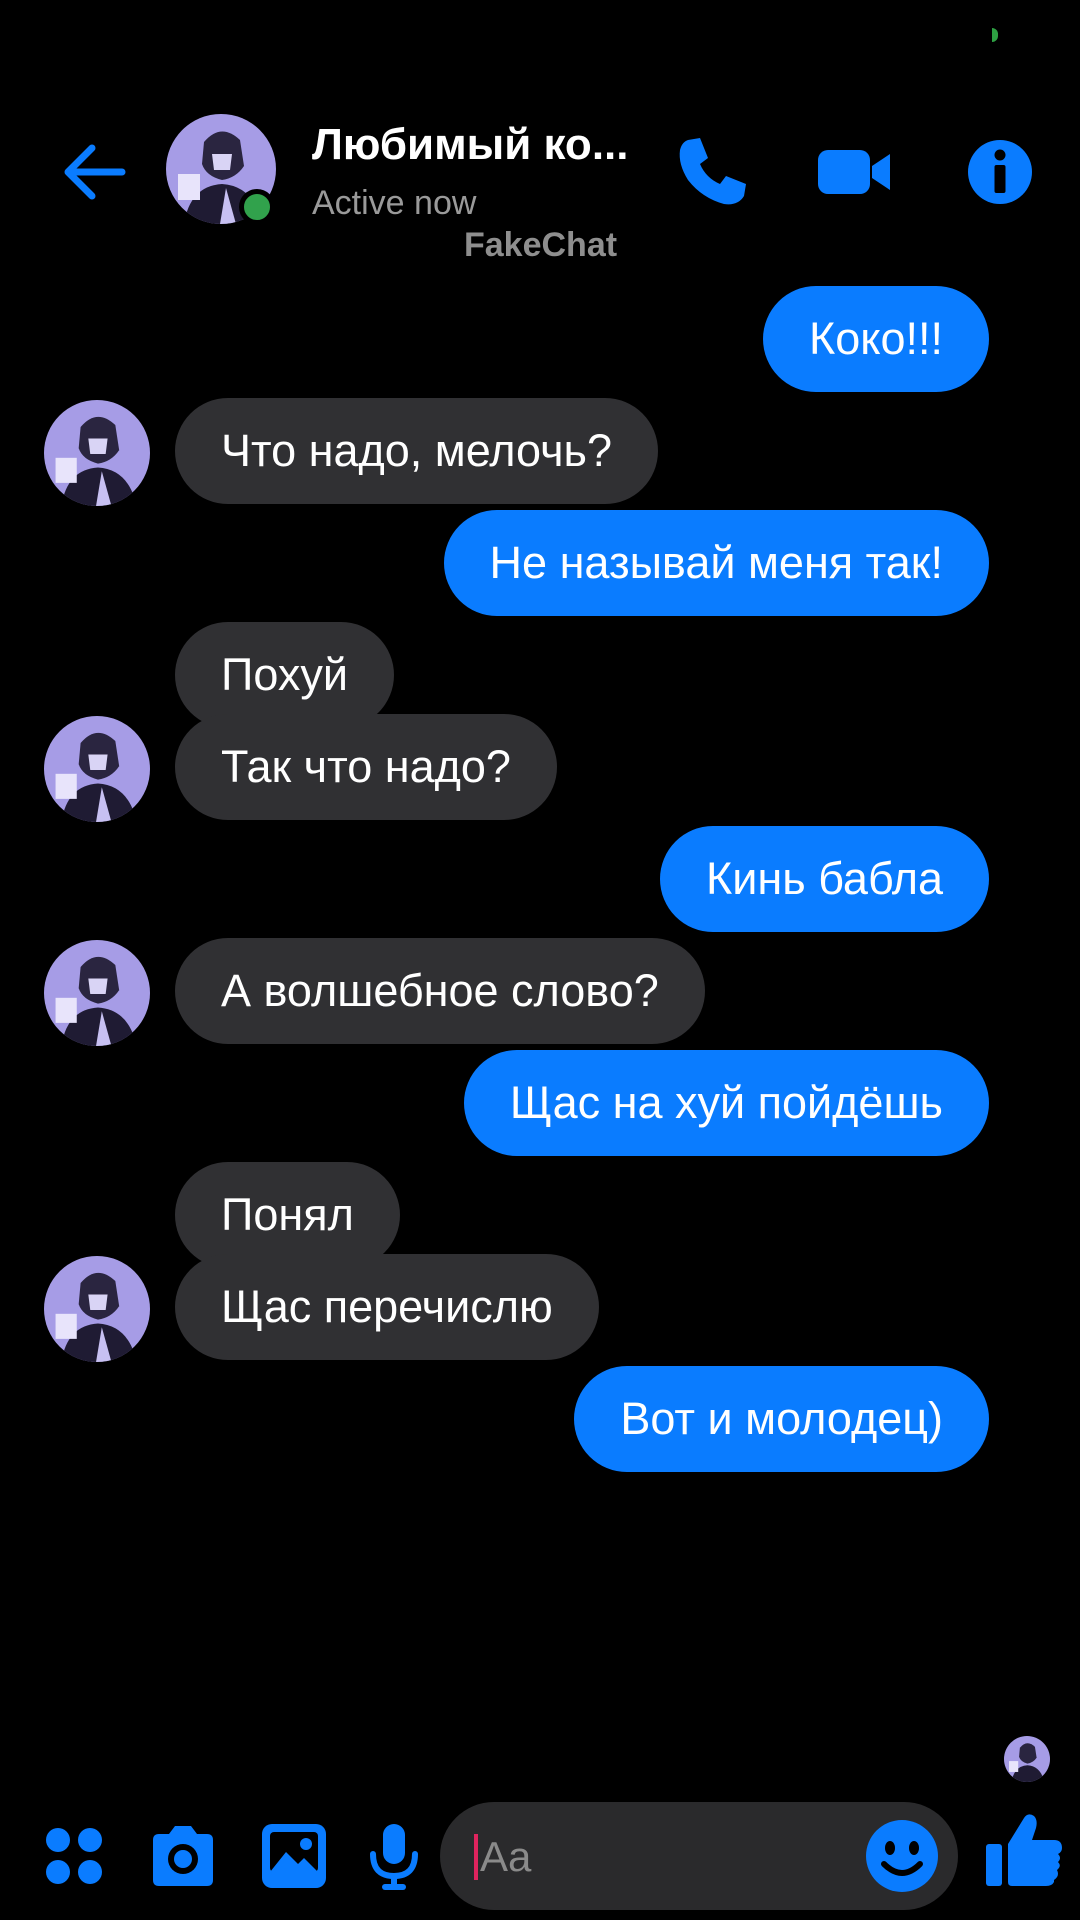 The height and width of the screenshot is (1920, 1080). Describe the element at coordinates (995, 35) in the screenshot. I see `status-indicator` at that location.